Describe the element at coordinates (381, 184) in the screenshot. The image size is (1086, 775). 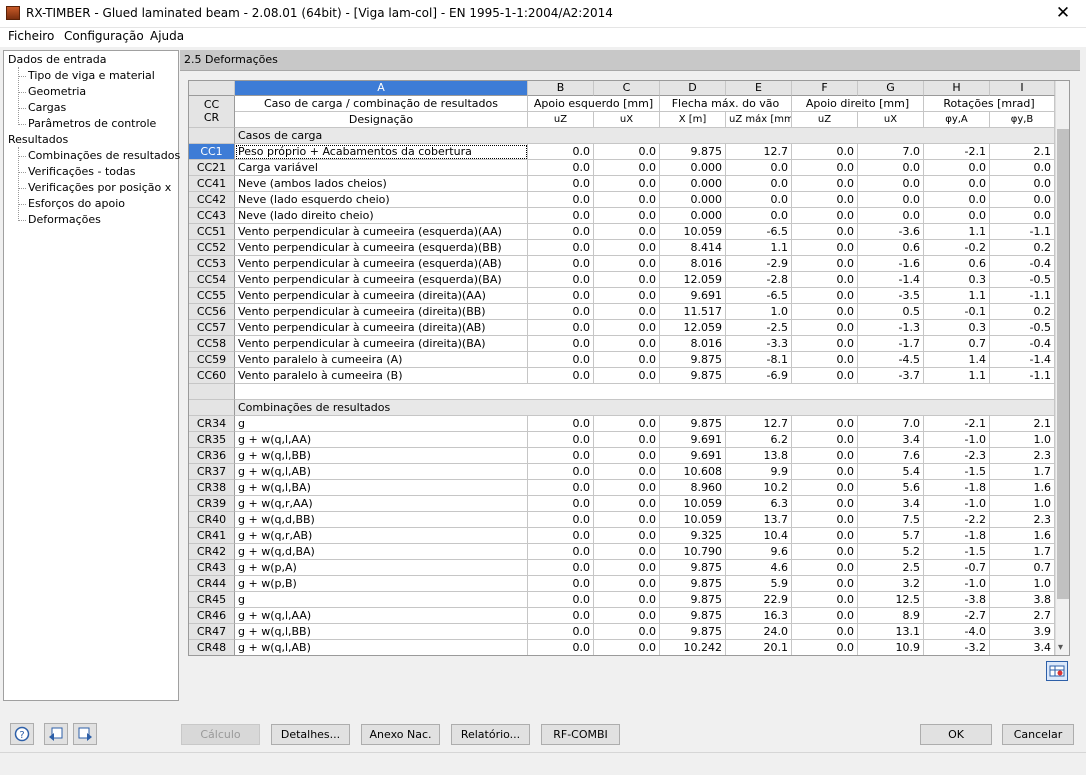
I see `row-designation: Neve (ambos lados cheios)` at that location.